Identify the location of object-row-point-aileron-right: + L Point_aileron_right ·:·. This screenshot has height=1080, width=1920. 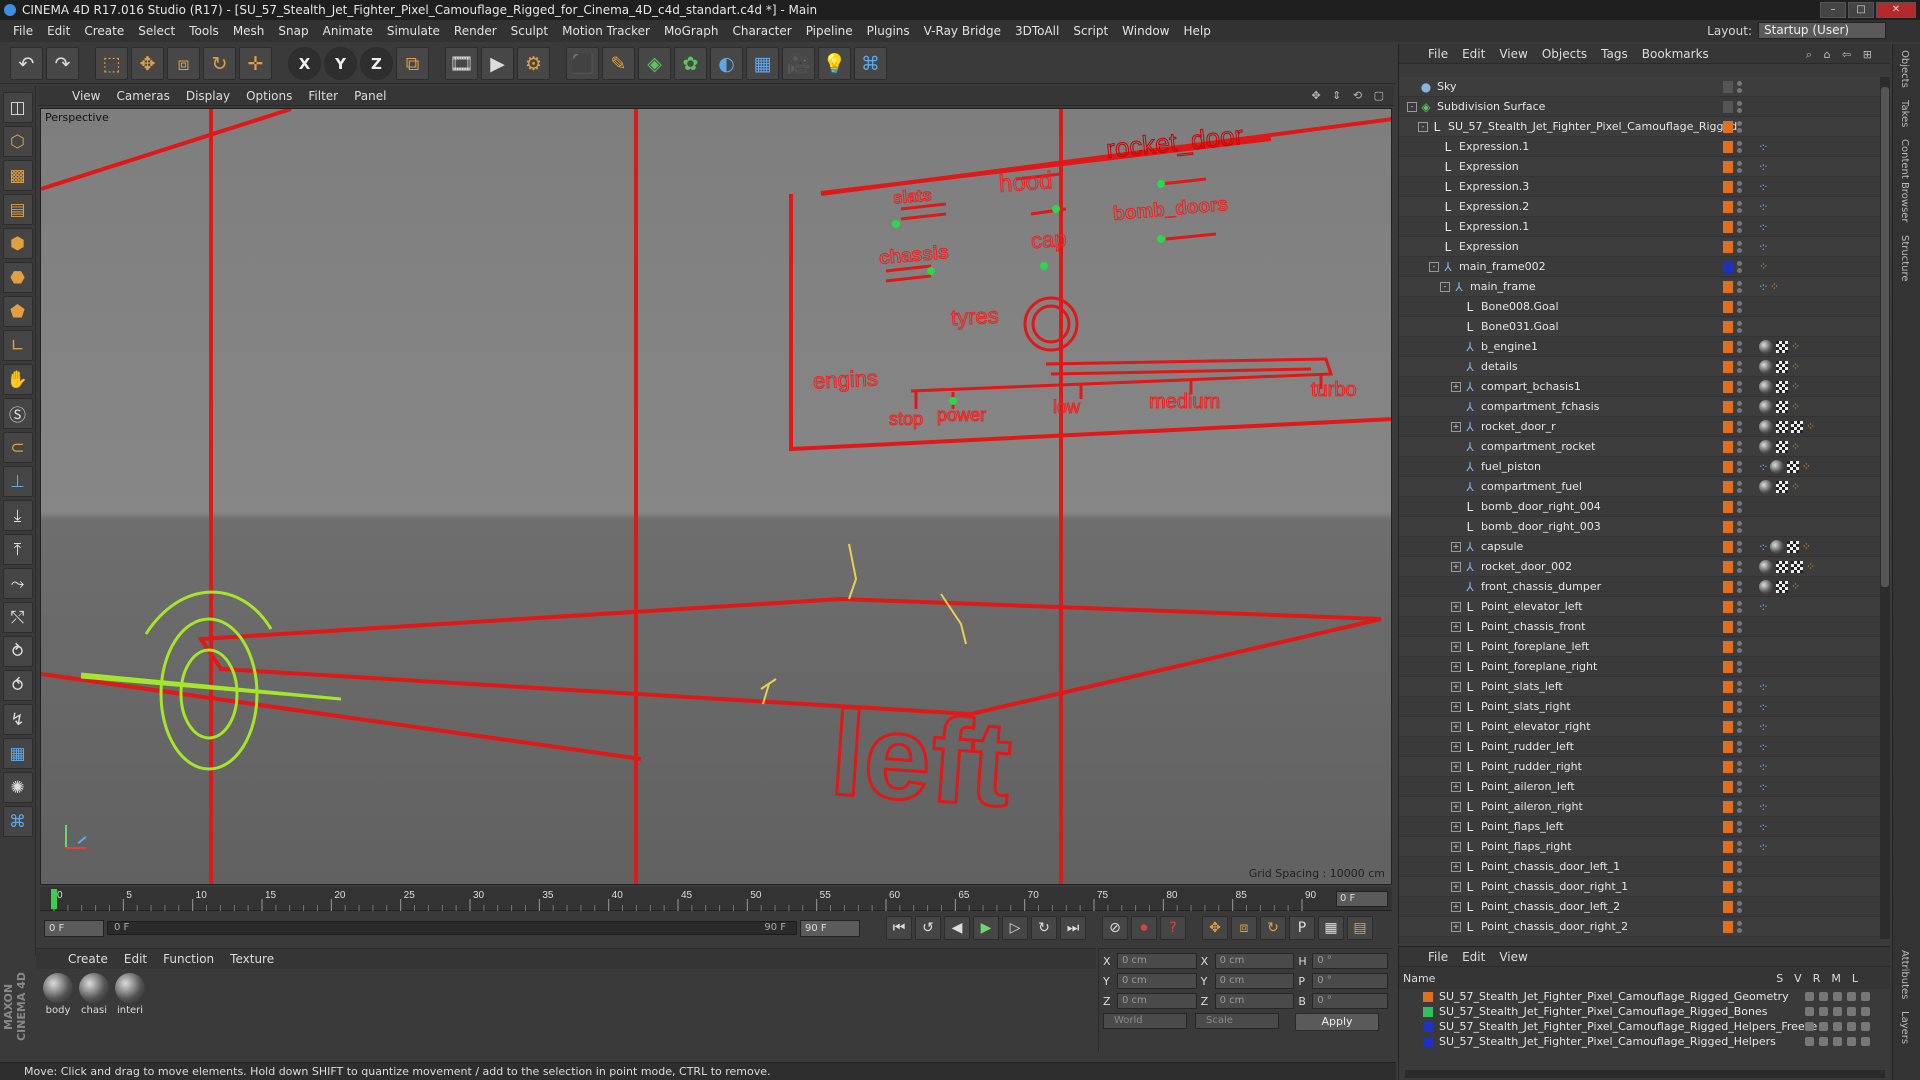
(1645, 807).